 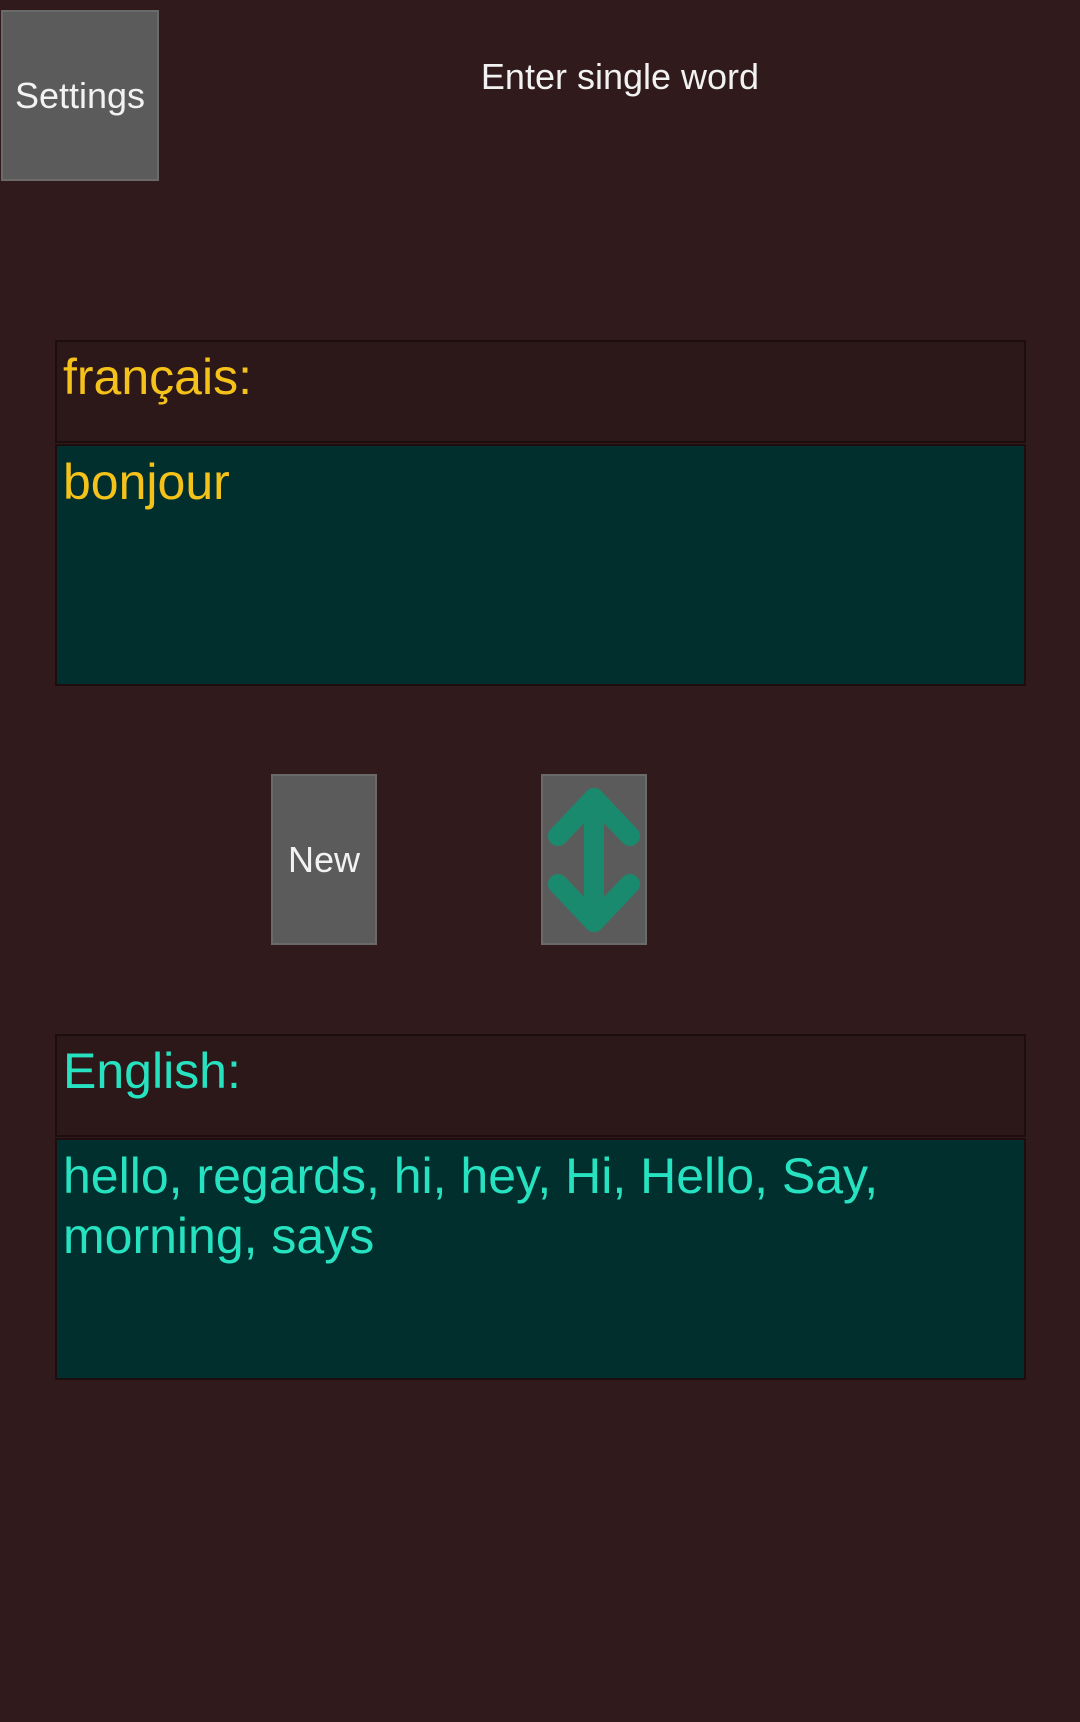 I want to click on source-language-label: français:, so click(x=540, y=391).